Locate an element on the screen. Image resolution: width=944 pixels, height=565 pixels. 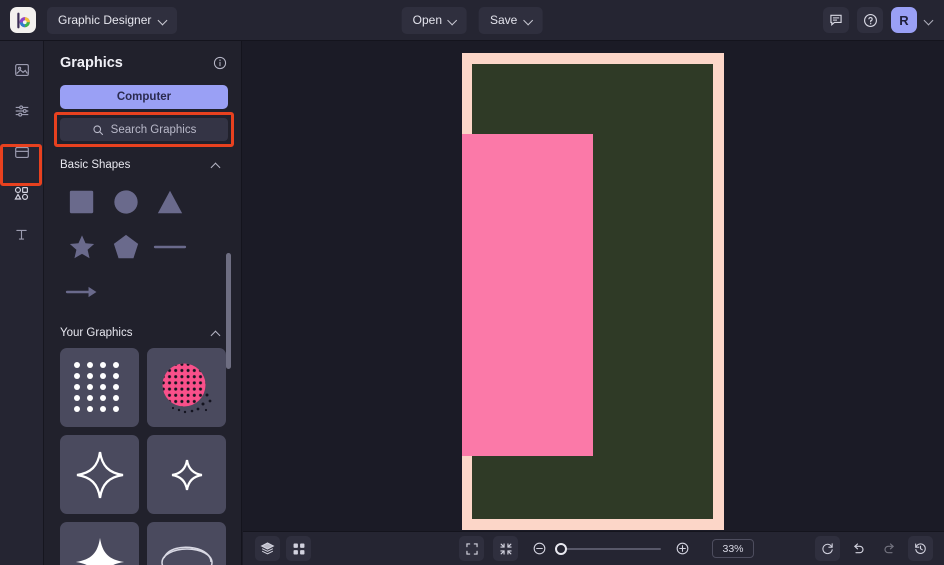
info-circle-icon is located at coordinates (220, 63).